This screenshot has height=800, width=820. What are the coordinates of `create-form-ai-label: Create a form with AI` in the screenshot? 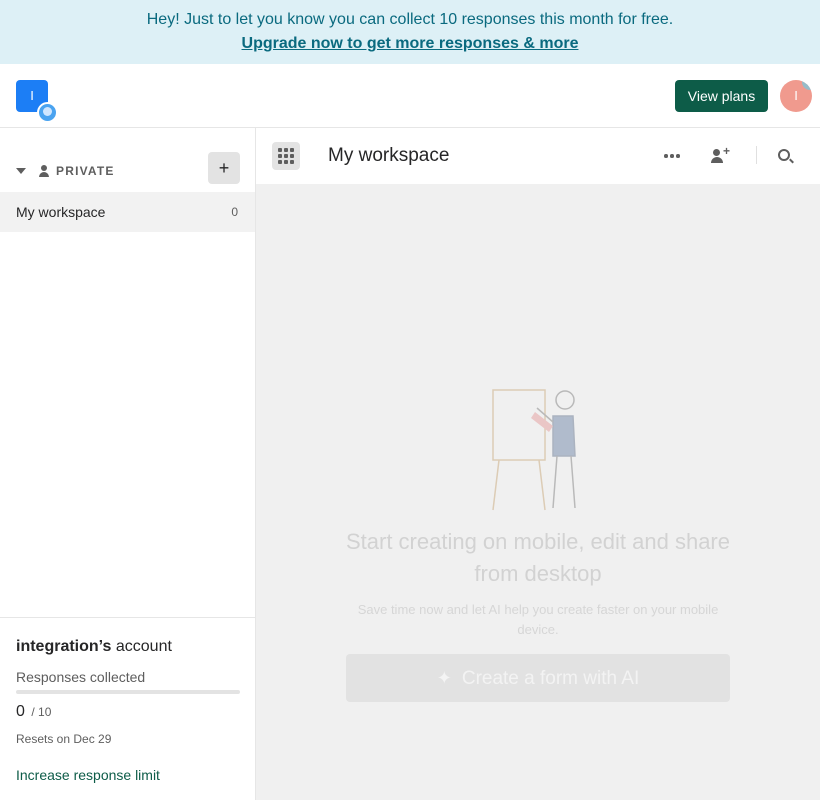 It's located at (550, 678).